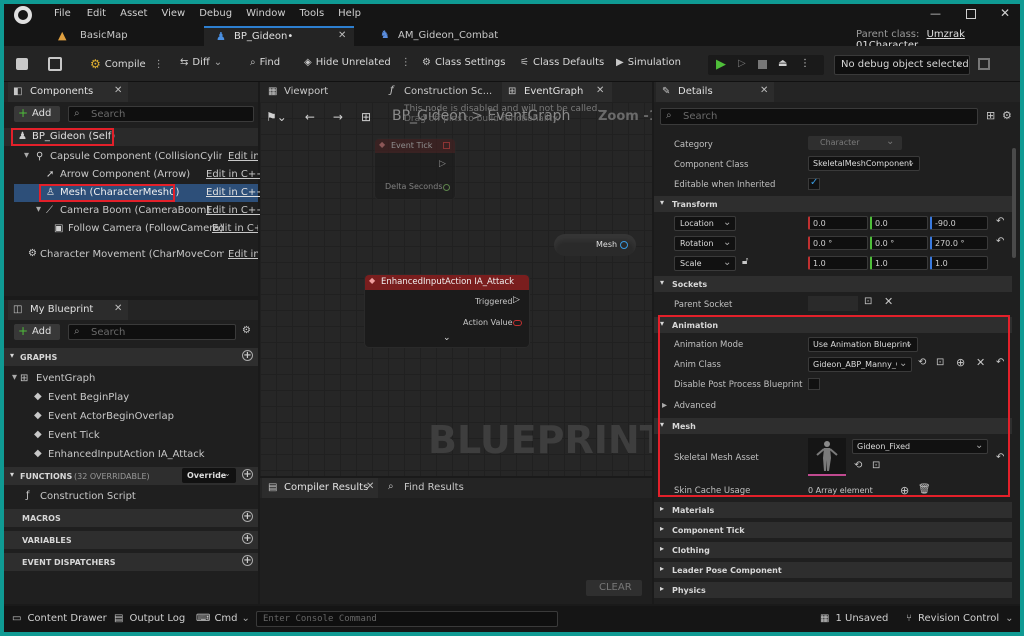  Describe the element at coordinates (721, 64) in the screenshot. I see `play-icon: ▶` at that location.